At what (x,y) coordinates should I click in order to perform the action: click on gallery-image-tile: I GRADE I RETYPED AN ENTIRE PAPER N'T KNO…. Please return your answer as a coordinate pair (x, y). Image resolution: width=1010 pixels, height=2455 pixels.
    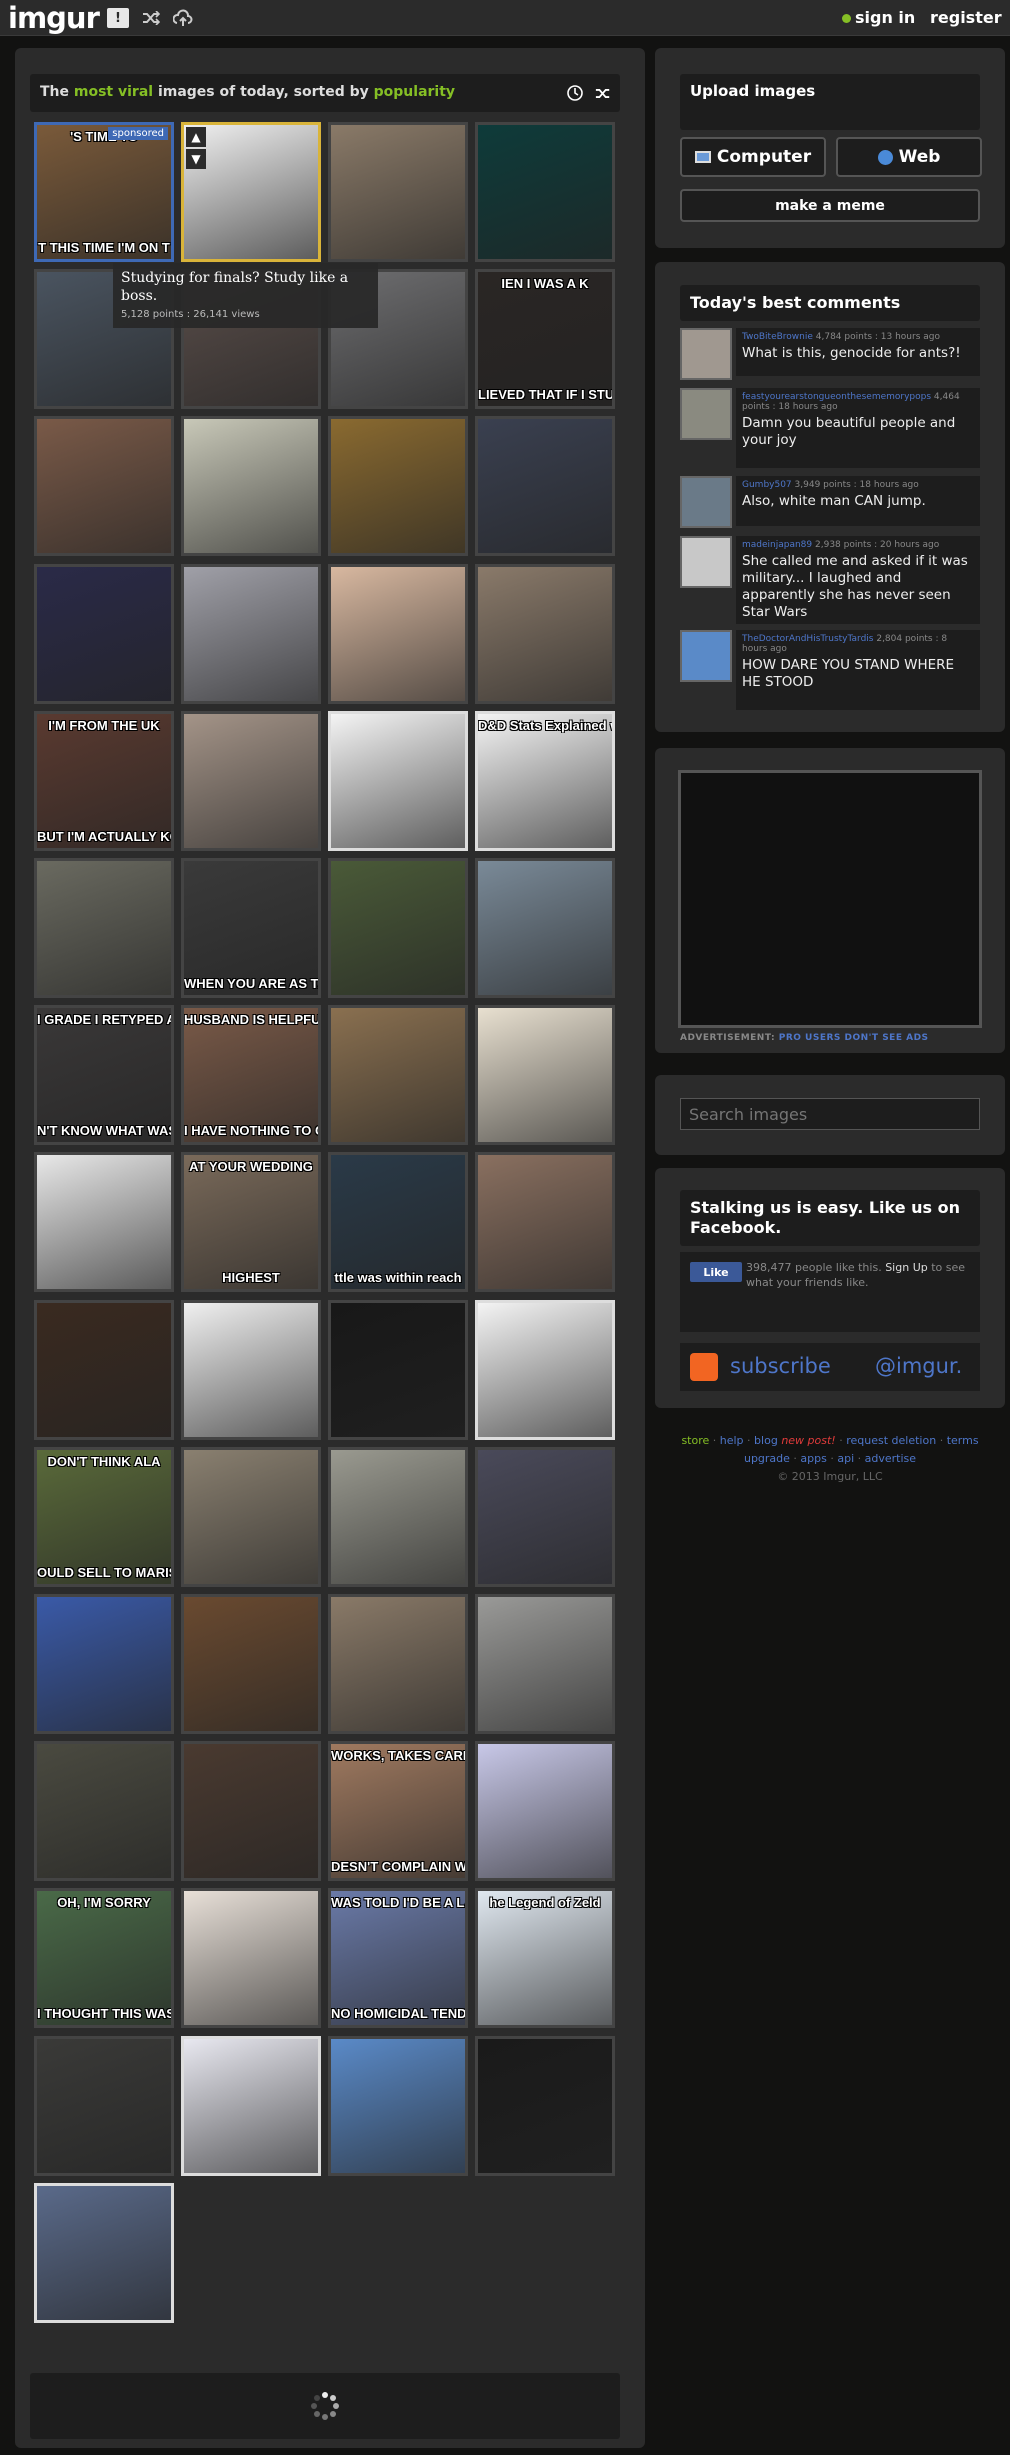
    Looking at the image, I should click on (104, 1075).